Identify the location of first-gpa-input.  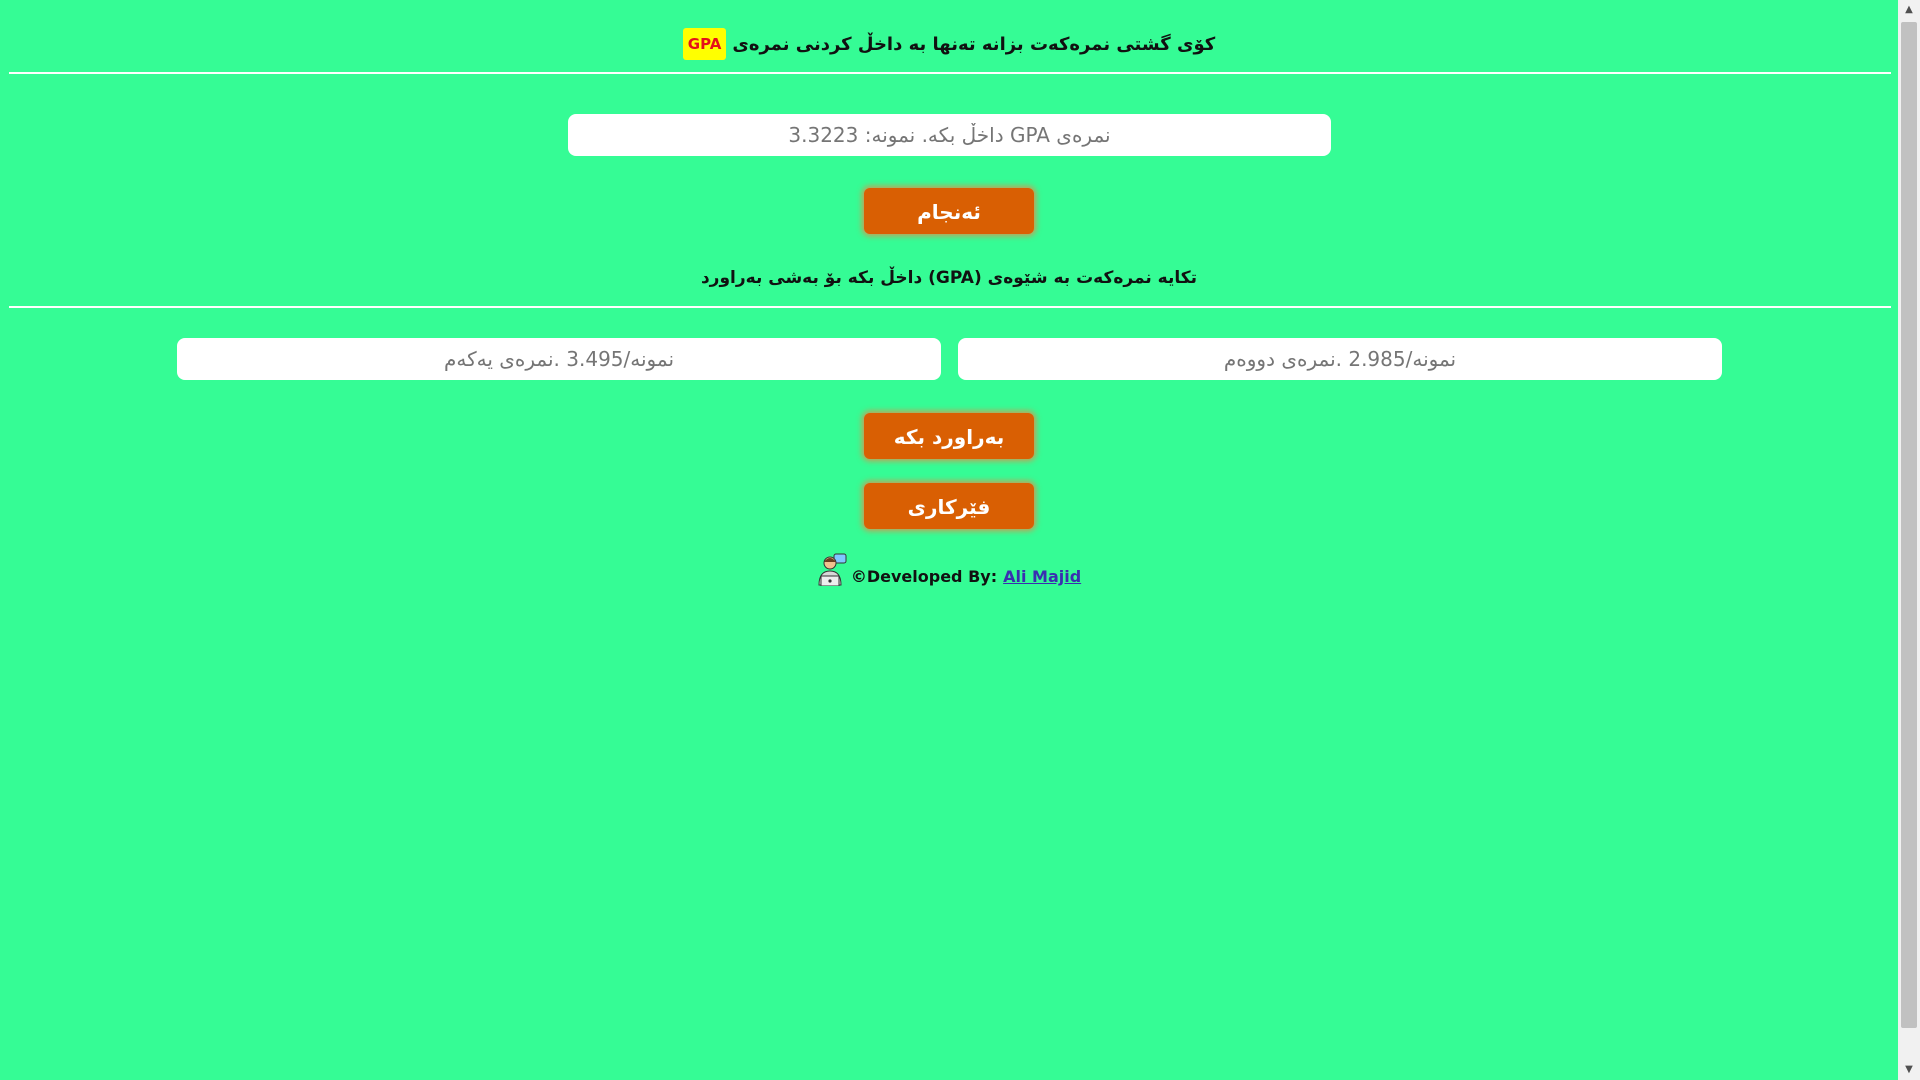
(559, 359).